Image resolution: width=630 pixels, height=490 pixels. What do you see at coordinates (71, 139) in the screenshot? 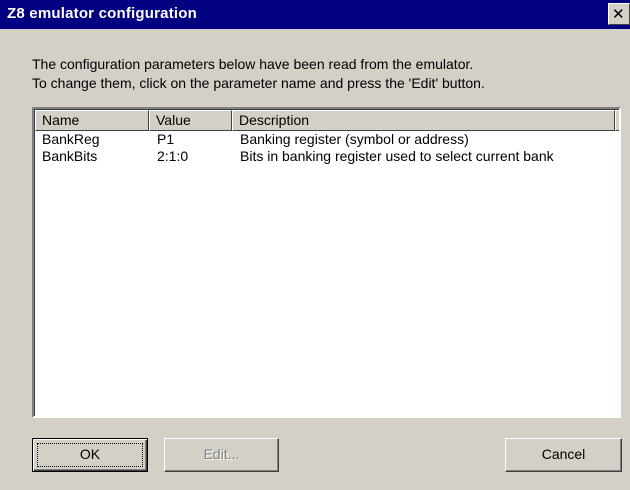
I see `param-name: BankReg` at bounding box center [71, 139].